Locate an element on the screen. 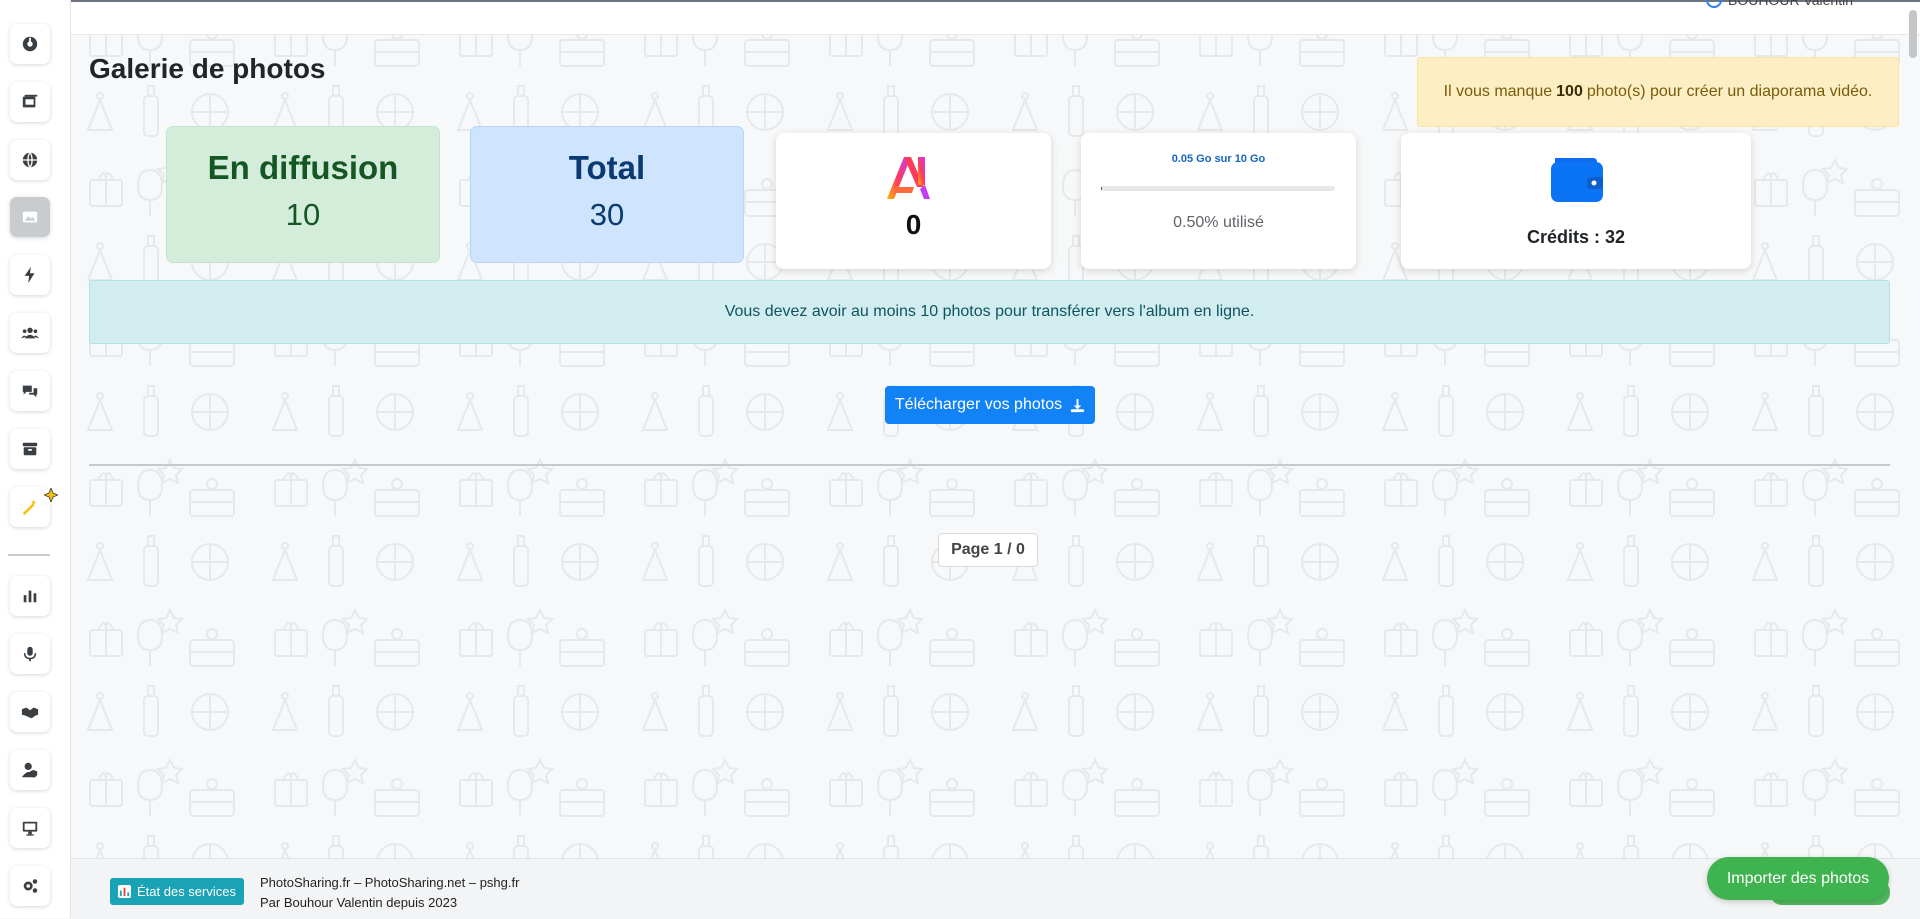  credits-card: Crédits : 32 is located at coordinates (1576, 201).